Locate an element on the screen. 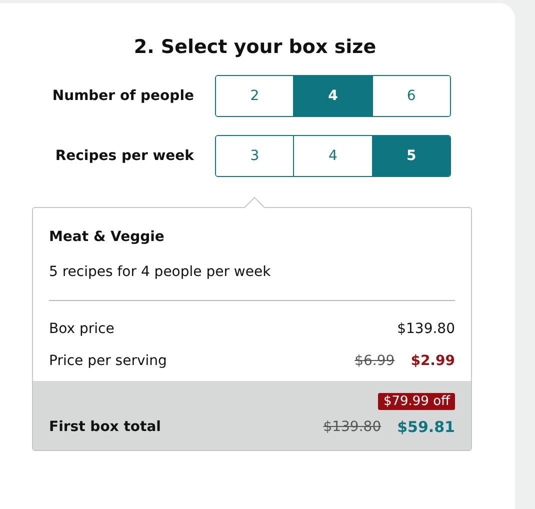 The width and height of the screenshot is (535, 509). option-button: 6 is located at coordinates (411, 96).